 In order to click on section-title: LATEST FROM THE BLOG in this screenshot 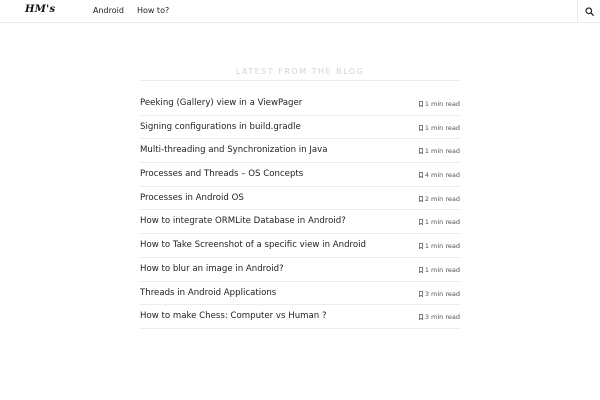, I will do `click(300, 71)`.